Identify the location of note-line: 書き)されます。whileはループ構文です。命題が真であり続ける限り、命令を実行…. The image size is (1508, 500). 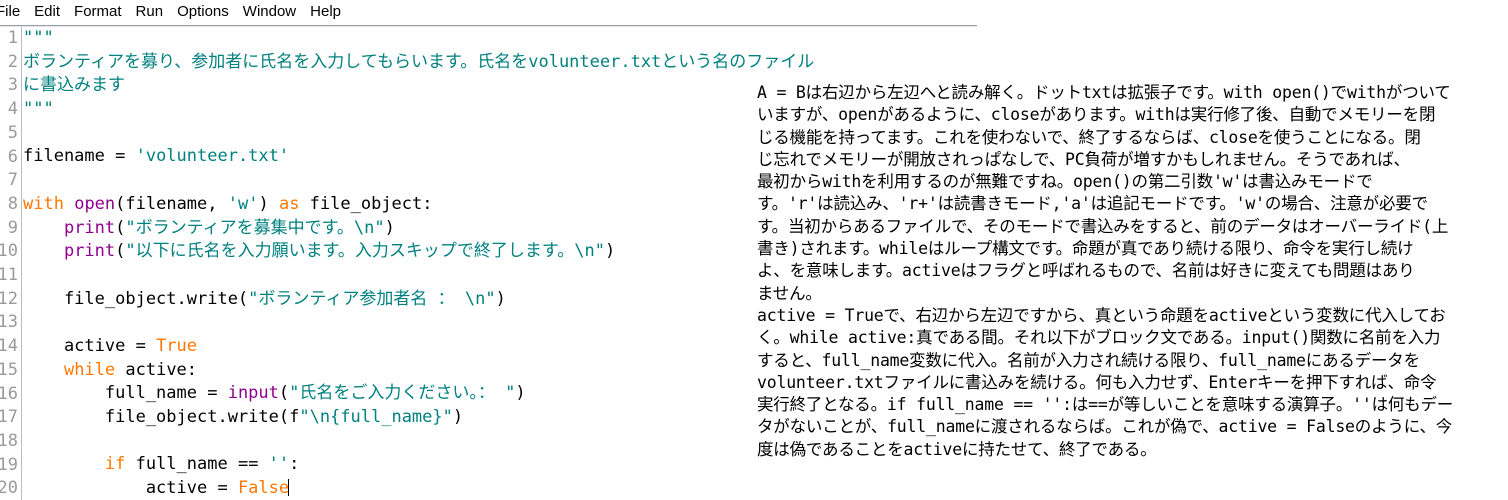
(1085, 249).